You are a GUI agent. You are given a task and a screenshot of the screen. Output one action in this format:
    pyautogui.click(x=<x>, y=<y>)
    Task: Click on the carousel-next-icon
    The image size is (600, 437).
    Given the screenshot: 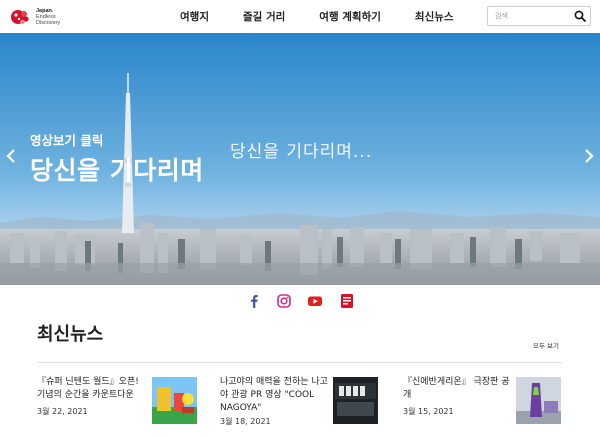 What is the action you would take?
    pyautogui.click(x=589, y=156)
    